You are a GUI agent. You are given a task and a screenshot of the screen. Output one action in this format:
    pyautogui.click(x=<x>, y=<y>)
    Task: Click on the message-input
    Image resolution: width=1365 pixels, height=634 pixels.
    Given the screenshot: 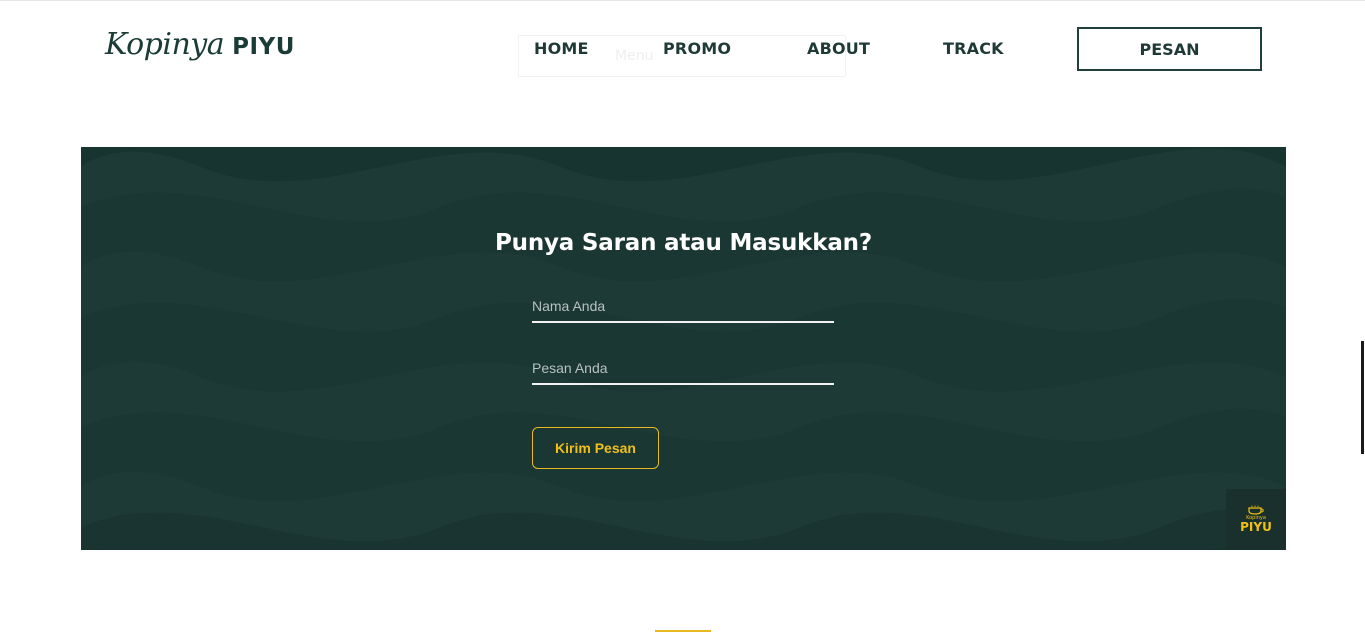 What is the action you would take?
    pyautogui.click(x=683, y=368)
    